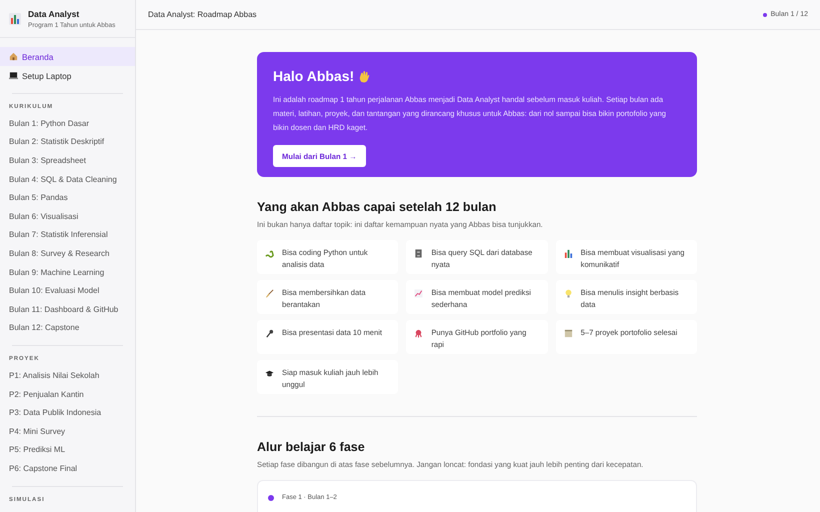 Image resolution: width=820 pixels, height=512 pixels. Describe the element at coordinates (419, 293) in the screenshot. I see `trend-chart-icon` at that location.